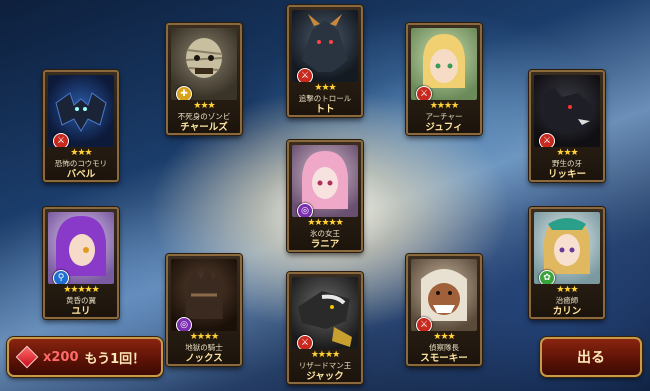  I want to click on card-name: ジュフィ, so click(444, 127).